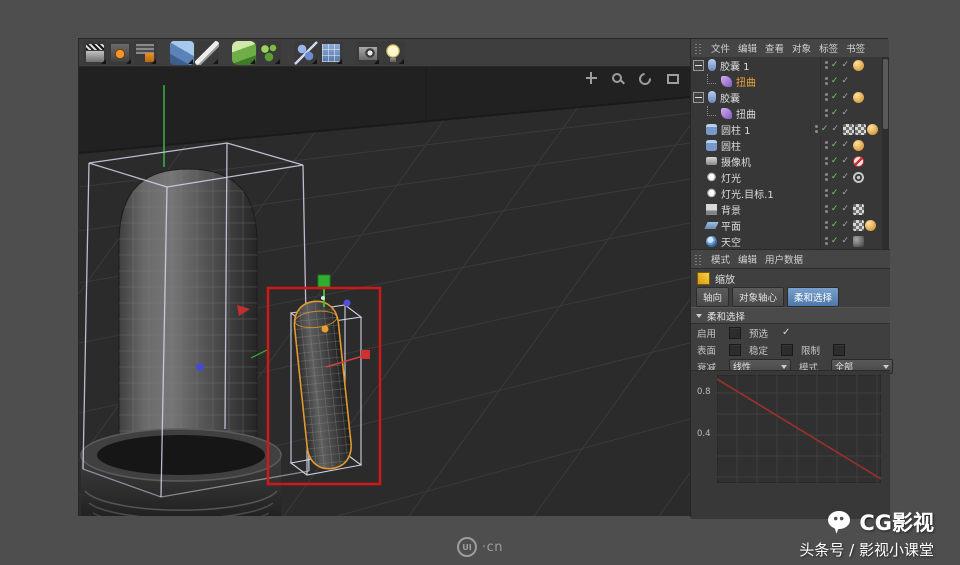  Describe the element at coordinates (713, 297) in the screenshot. I see `attribute-tab: 轴向` at that location.